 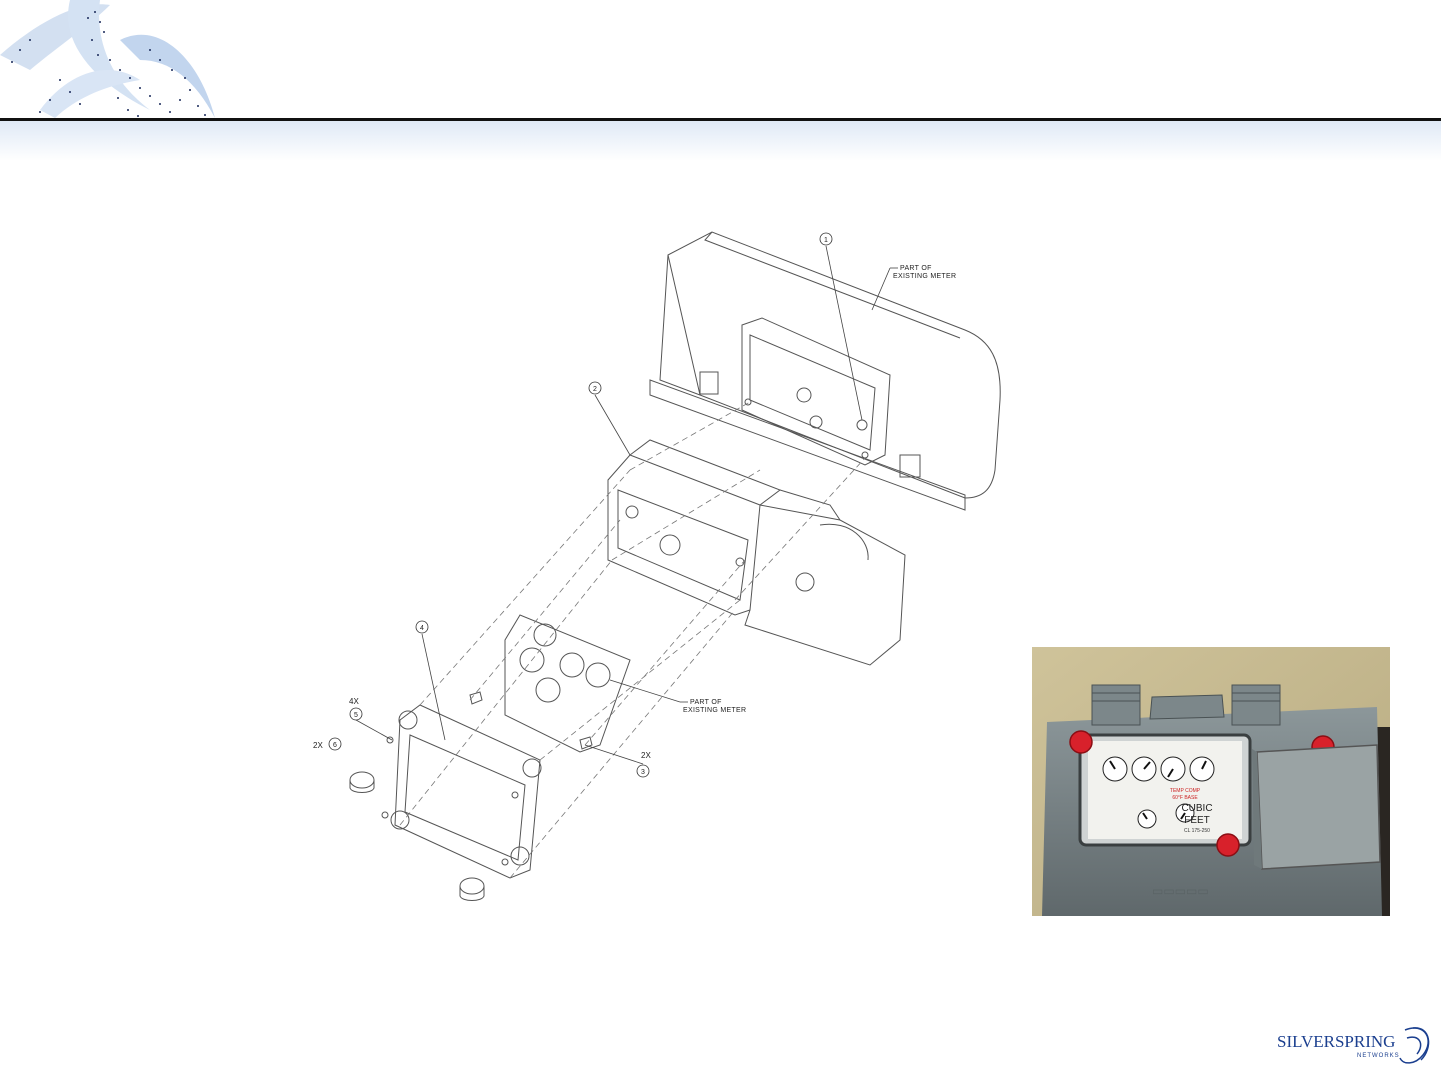 What do you see at coordinates (720, 141) in the screenshot?
I see `header-shadow` at bounding box center [720, 141].